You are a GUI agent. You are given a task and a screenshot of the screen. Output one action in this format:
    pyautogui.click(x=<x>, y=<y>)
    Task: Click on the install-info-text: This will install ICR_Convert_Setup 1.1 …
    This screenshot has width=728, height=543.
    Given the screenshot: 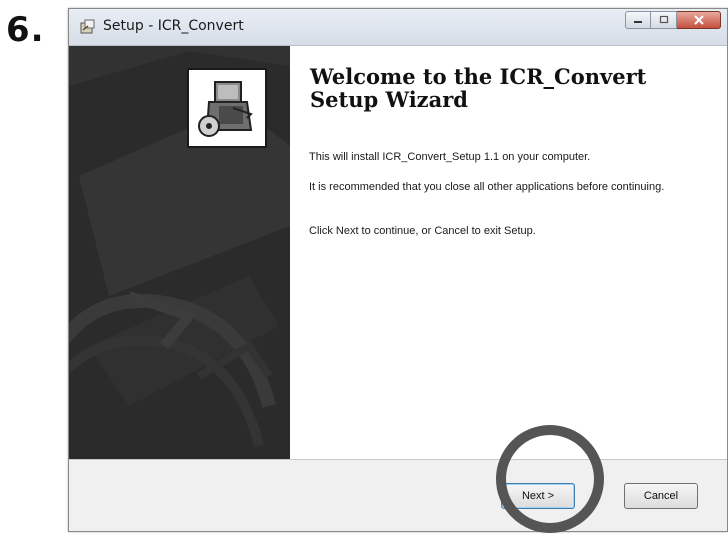 What is the action you would take?
    pyautogui.click(x=450, y=157)
    